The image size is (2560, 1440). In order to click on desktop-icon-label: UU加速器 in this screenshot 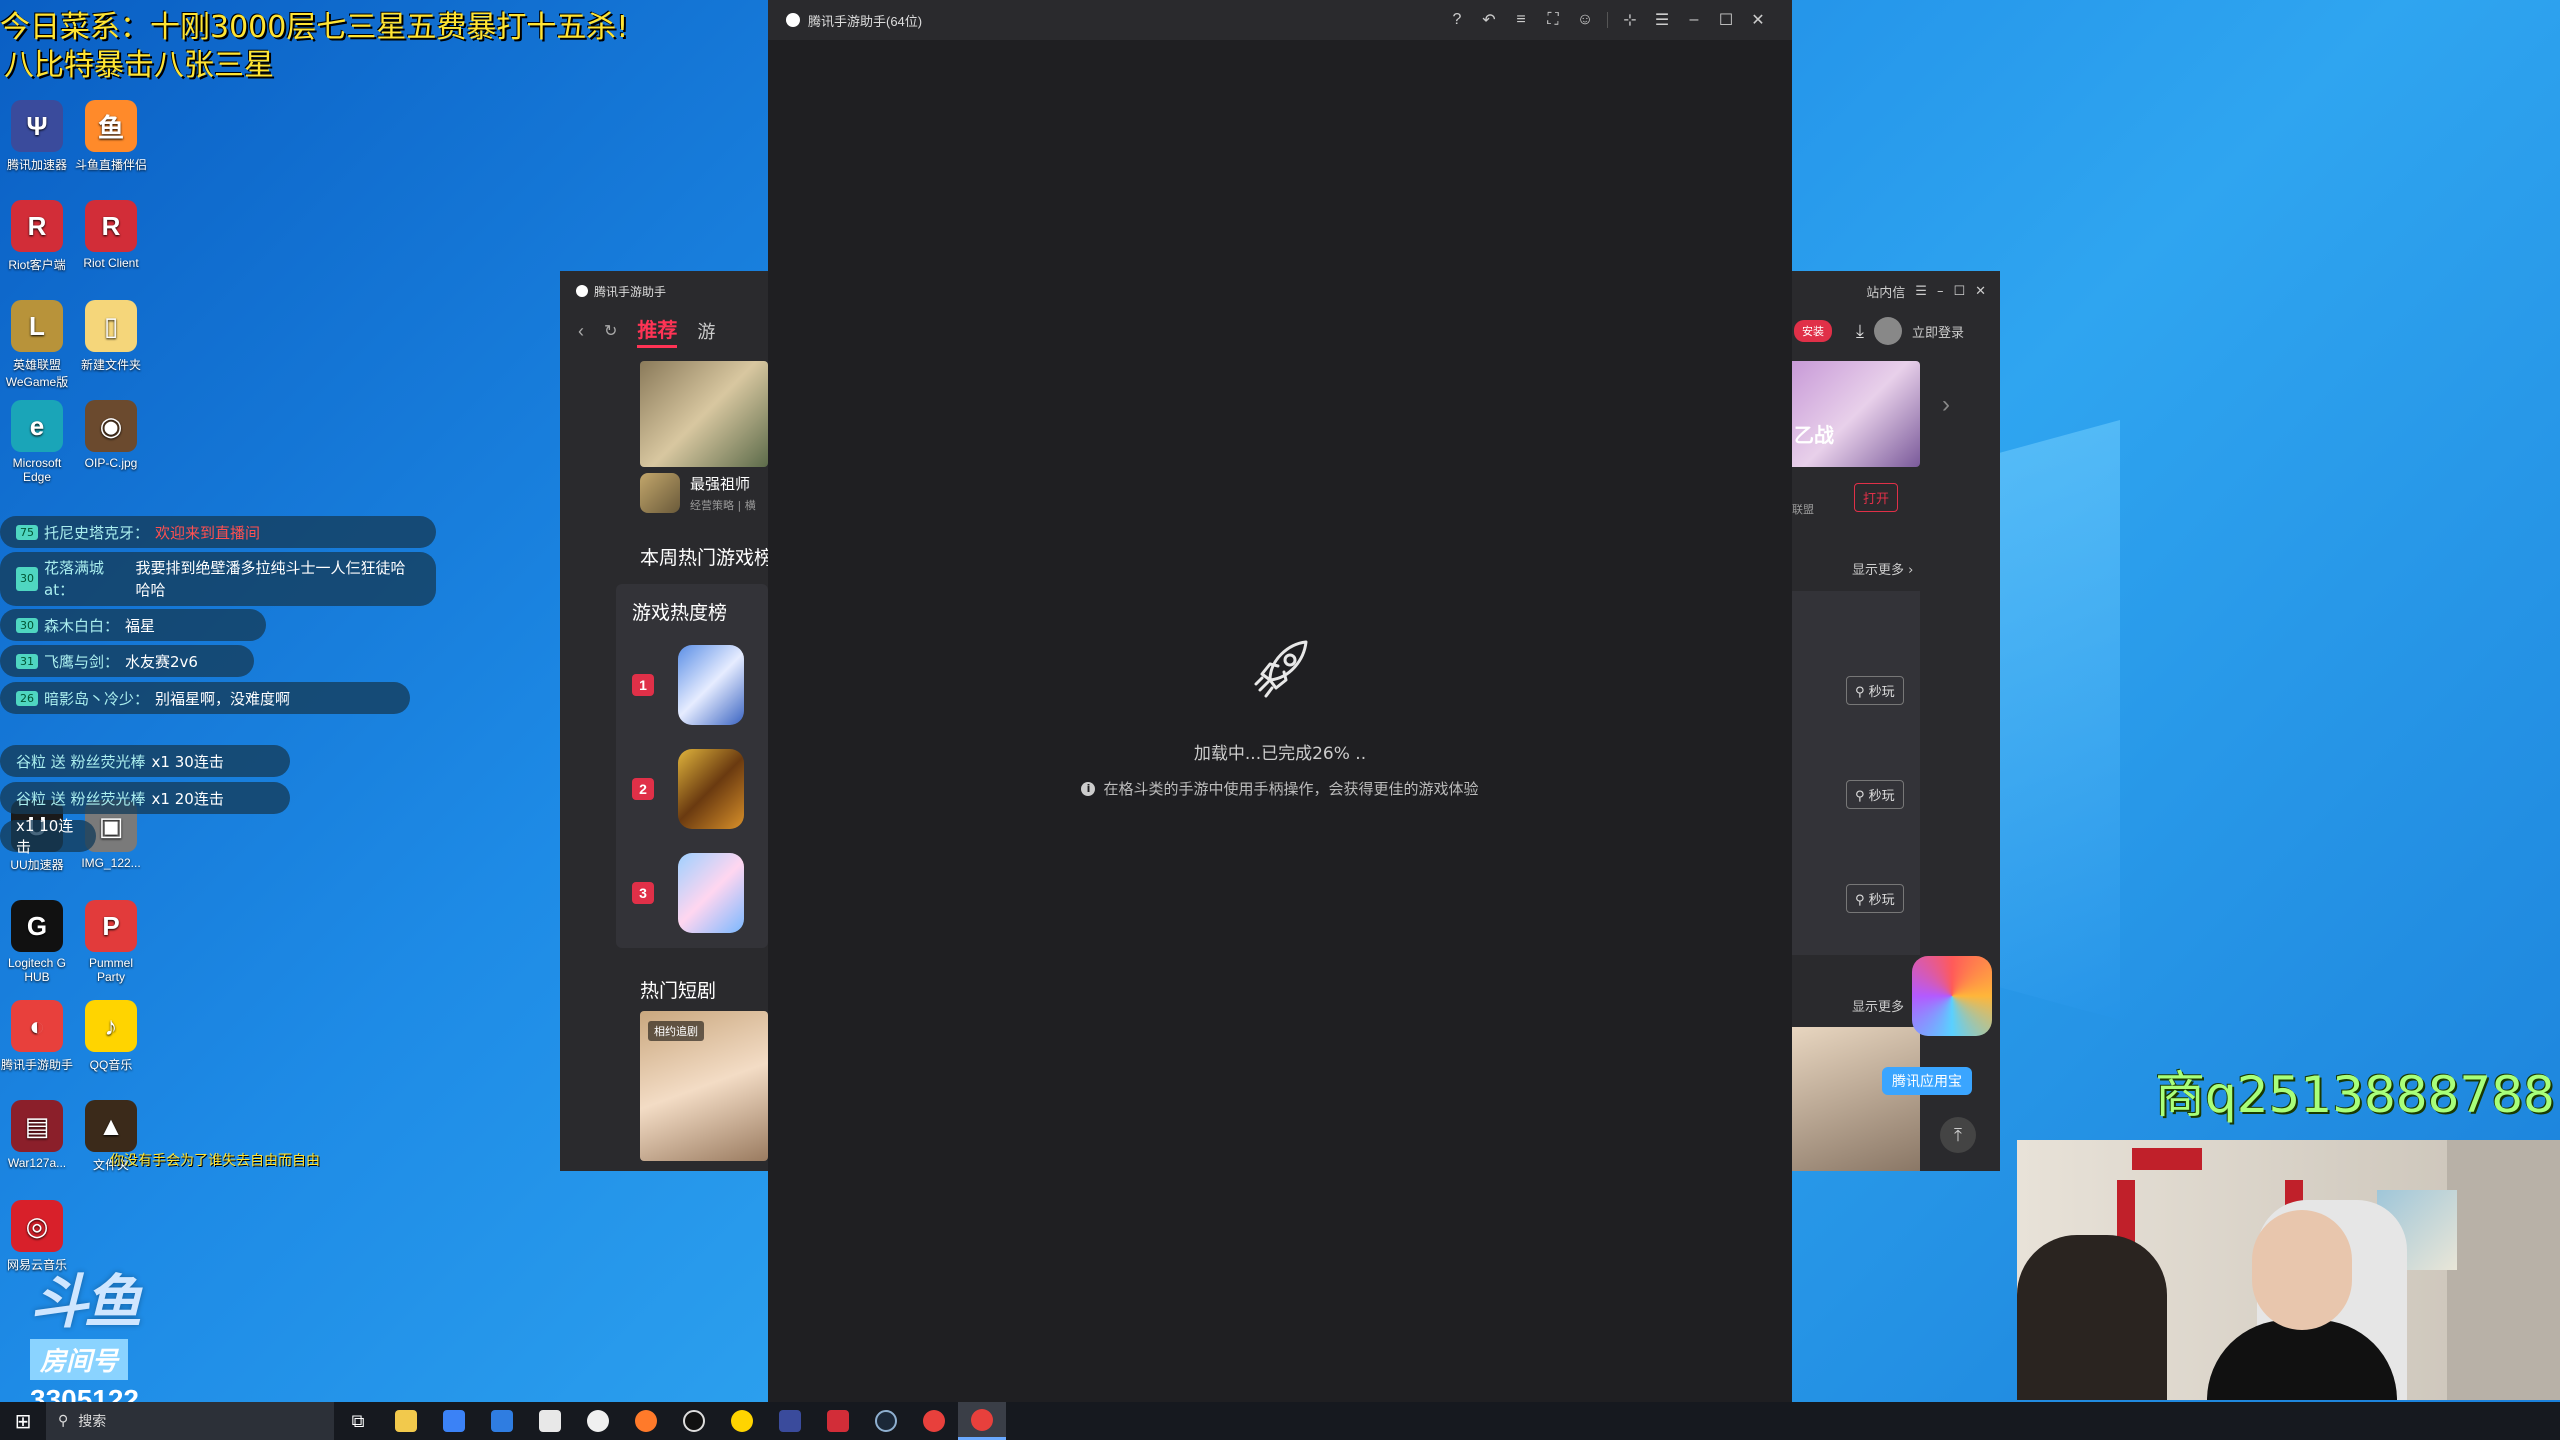, I will do `click(37, 865)`.